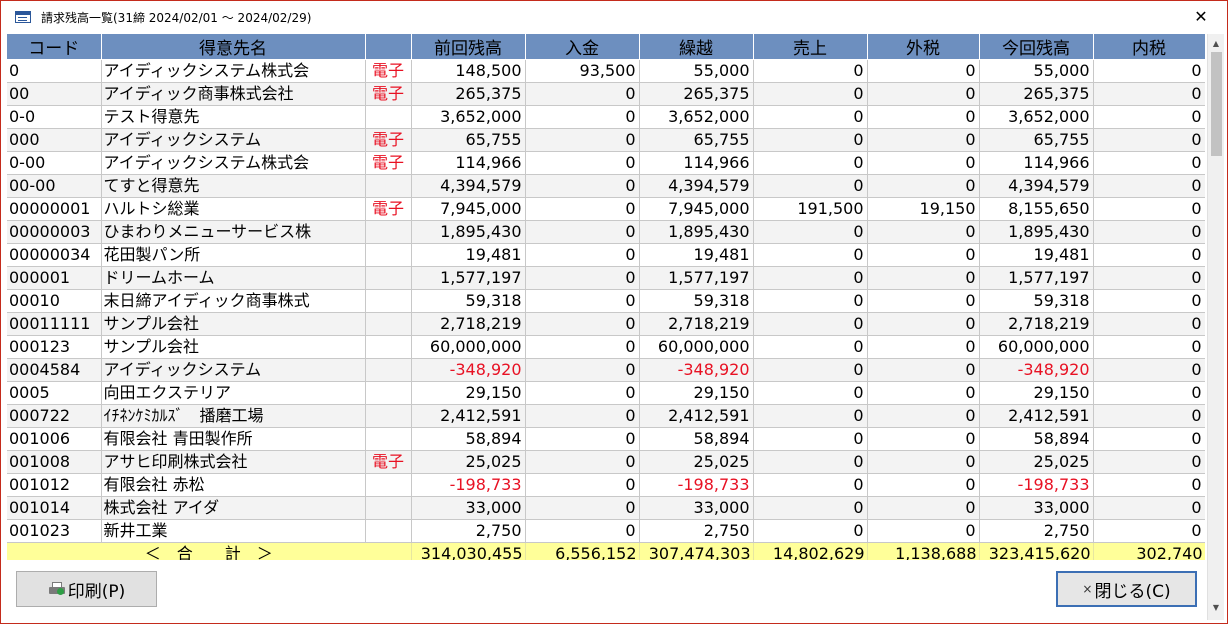  I want to click on cell-previous-balance: 3,652,000, so click(468, 117).